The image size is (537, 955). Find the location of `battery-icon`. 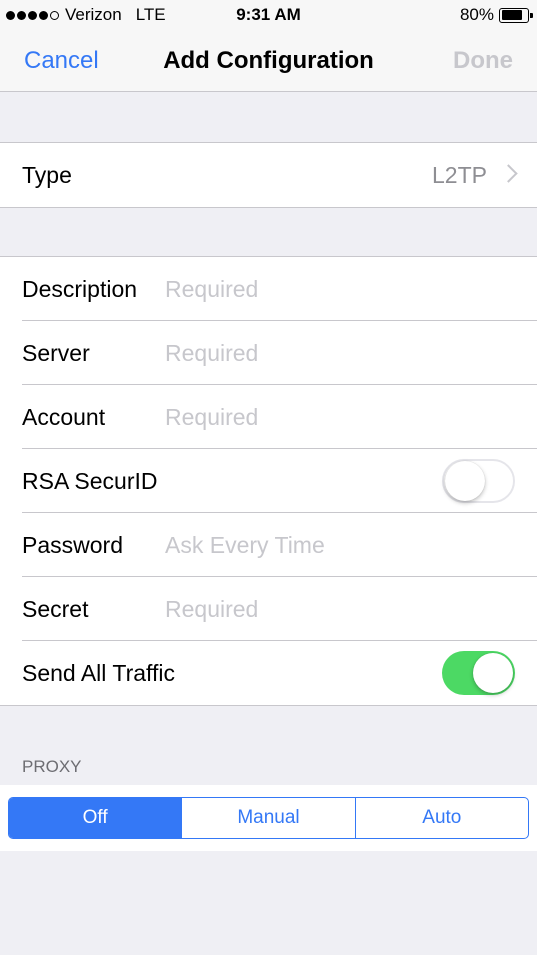

battery-icon is located at coordinates (516, 15).